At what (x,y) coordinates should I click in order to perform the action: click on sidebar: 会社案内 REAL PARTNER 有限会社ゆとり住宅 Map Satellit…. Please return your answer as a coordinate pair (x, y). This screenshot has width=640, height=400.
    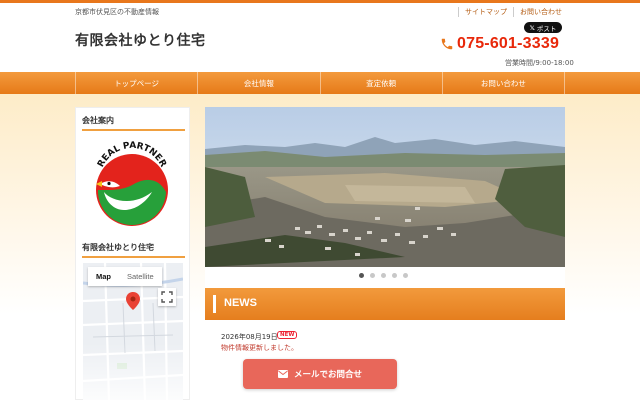
    Looking at the image, I should click on (132, 253).